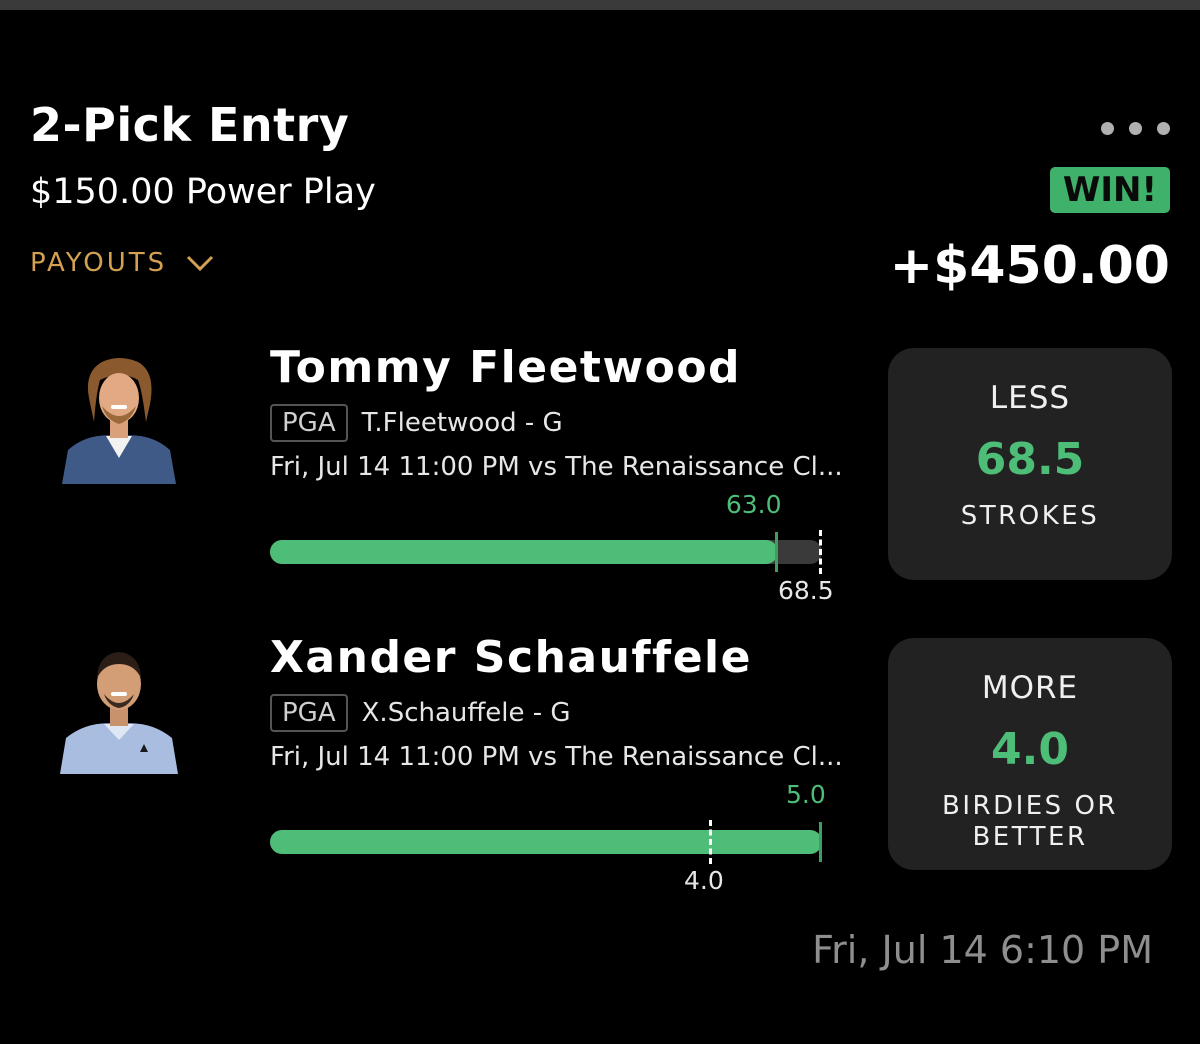 The image size is (1200, 1044). Describe the element at coordinates (511, 657) in the screenshot. I see `player-name: Xander Schauffele` at that location.